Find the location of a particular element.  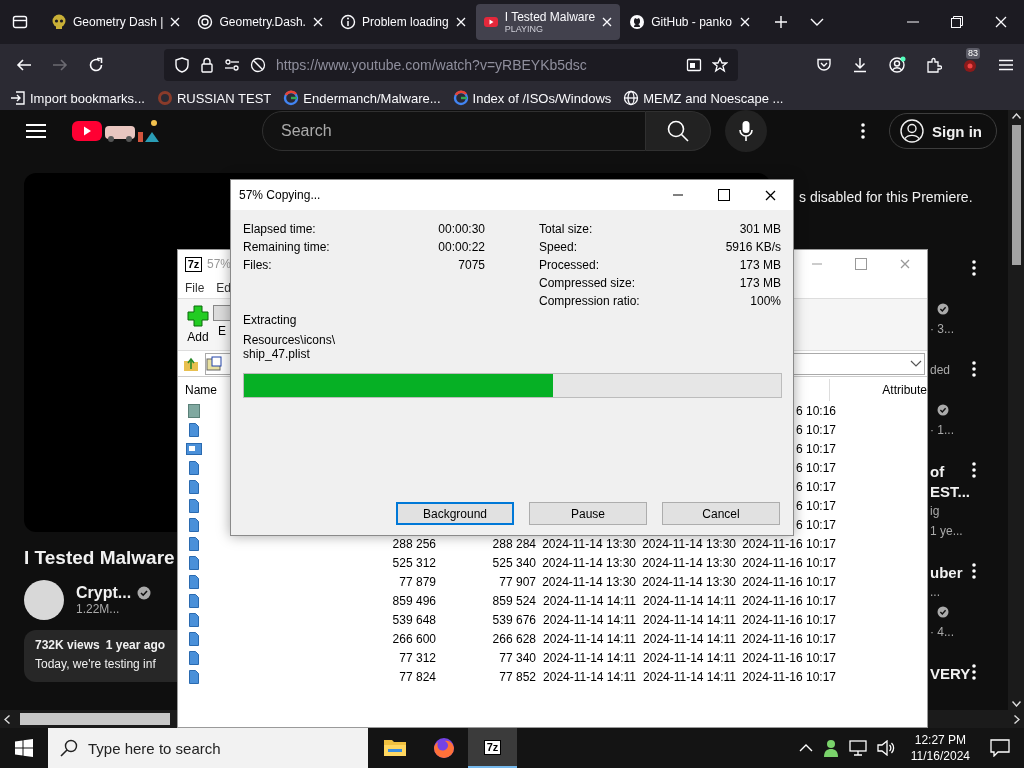

microphone-button is located at coordinates (746, 131).